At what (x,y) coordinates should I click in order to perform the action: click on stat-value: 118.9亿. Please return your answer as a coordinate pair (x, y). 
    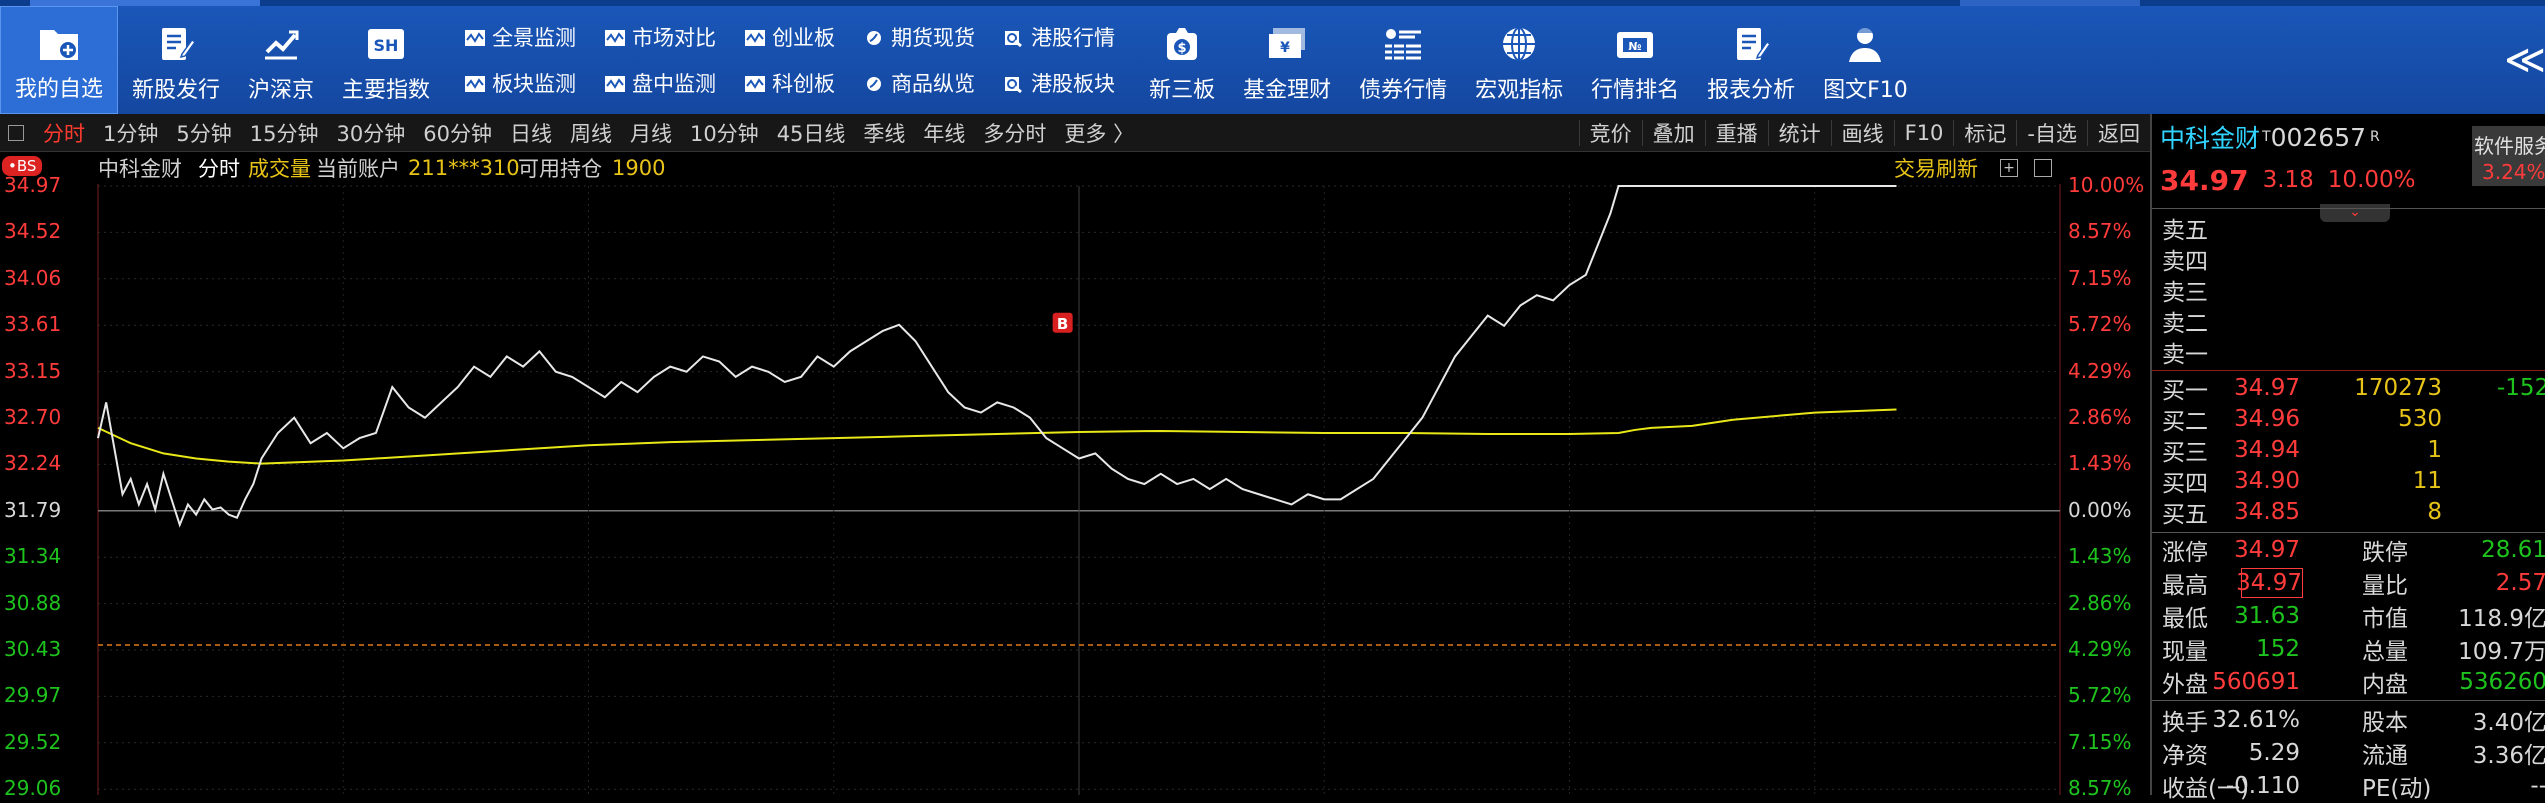
    Looking at the image, I should click on (2501, 619).